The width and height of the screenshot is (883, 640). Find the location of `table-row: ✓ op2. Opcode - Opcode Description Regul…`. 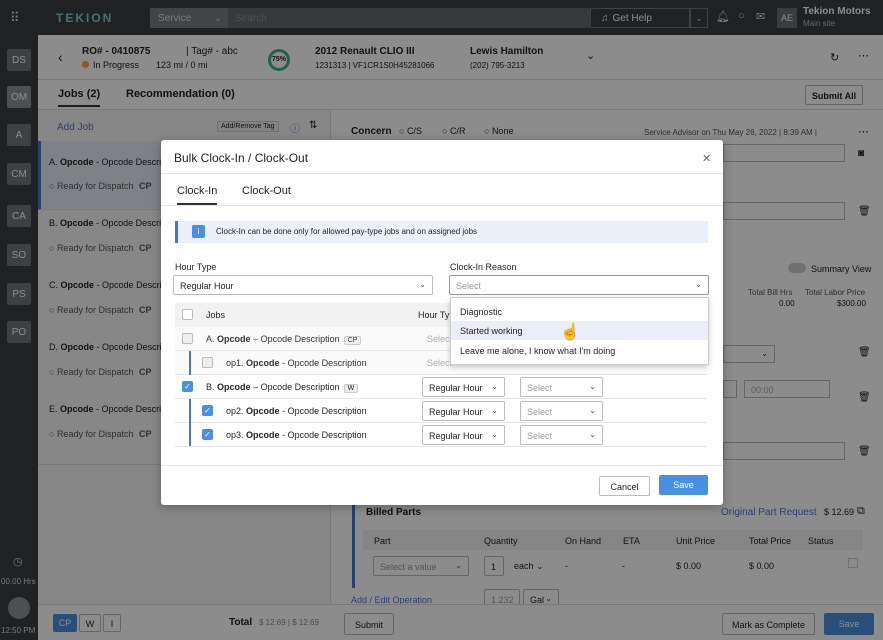

table-row: ✓ op2. Opcode - Opcode Description Regul… is located at coordinates (441, 423).